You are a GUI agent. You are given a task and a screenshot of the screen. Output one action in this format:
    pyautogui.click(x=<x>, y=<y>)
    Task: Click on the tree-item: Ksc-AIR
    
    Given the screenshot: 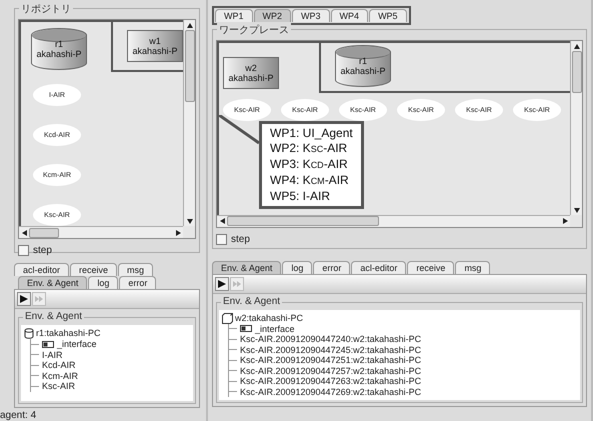 What is the action you would take?
    pyautogui.click(x=59, y=386)
    